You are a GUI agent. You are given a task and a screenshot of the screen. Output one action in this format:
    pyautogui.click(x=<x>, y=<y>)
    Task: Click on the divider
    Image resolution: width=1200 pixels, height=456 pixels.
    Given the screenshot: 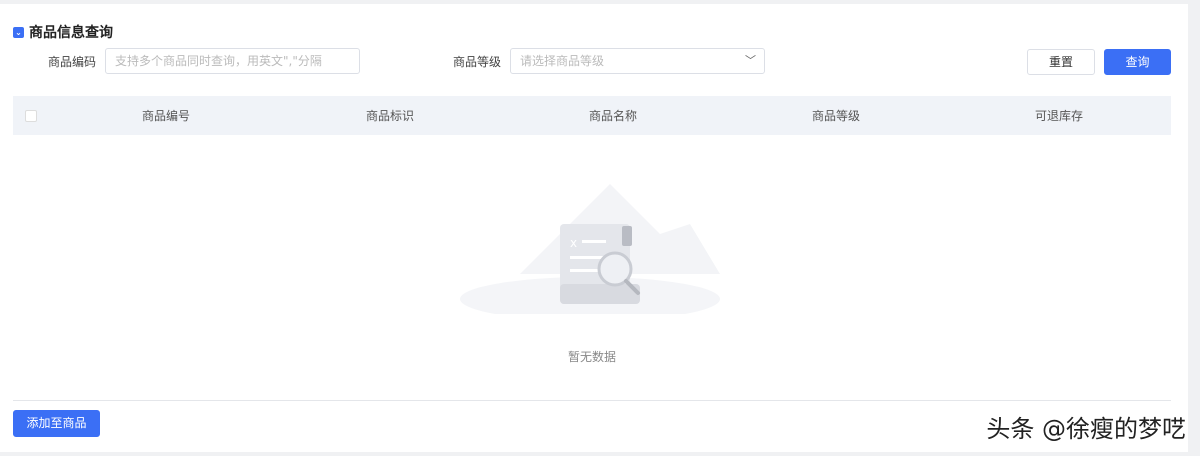 What is the action you would take?
    pyautogui.click(x=592, y=400)
    